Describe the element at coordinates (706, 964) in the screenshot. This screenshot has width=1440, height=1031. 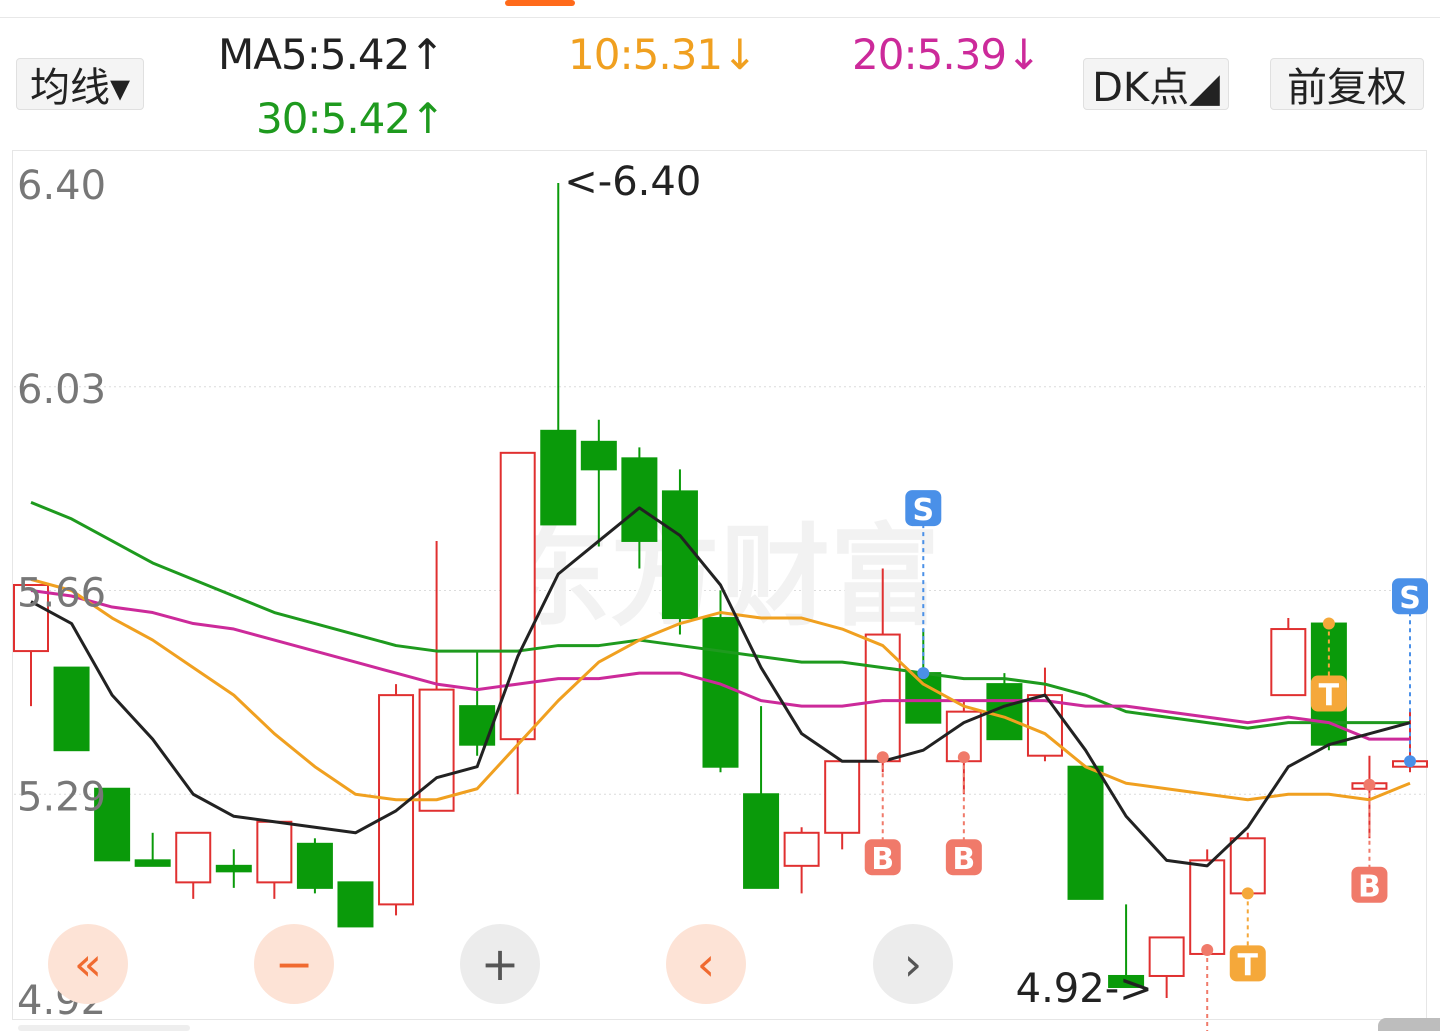
I see `prev-button: ‹` at that location.